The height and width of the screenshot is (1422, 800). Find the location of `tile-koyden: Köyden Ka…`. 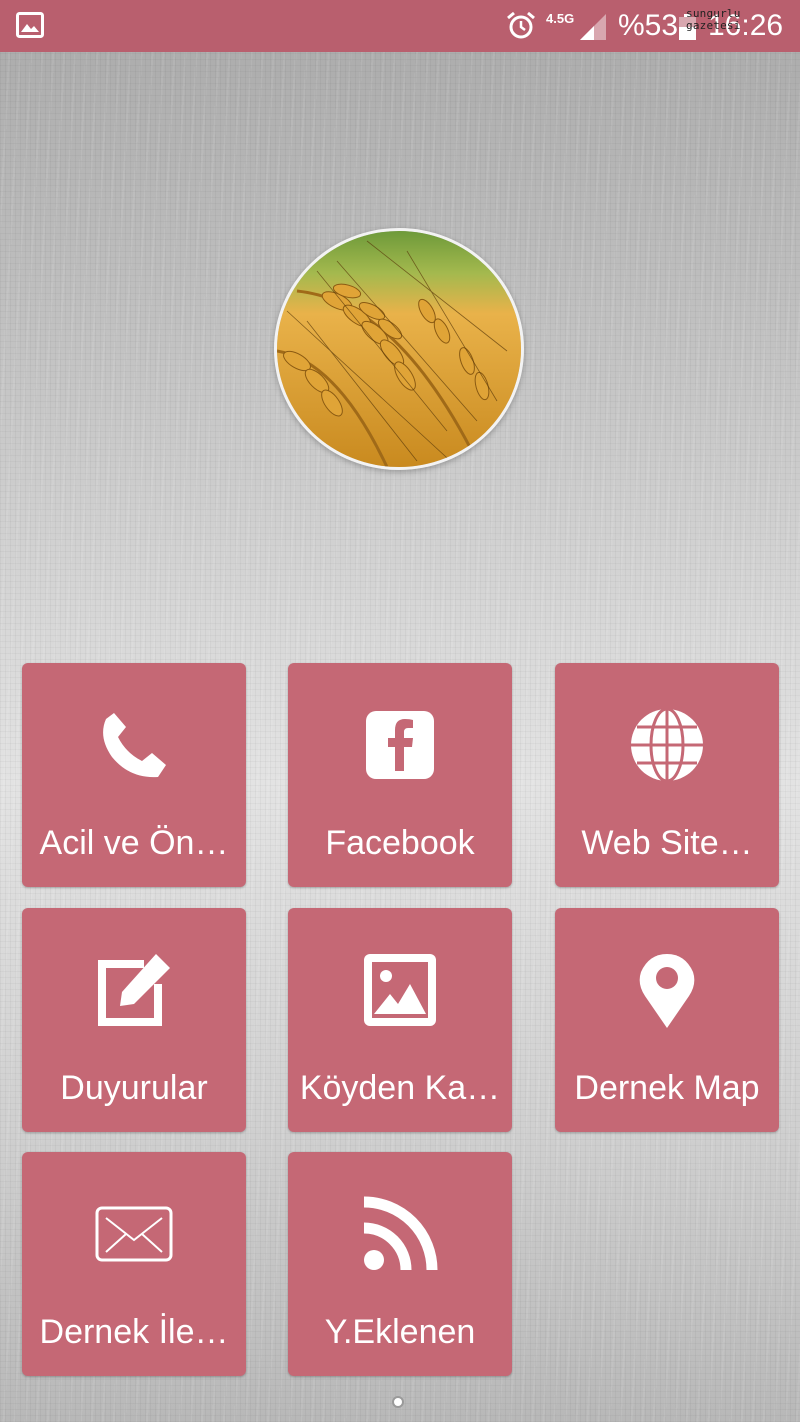

tile-koyden: Köyden Ka… is located at coordinates (400, 1020).